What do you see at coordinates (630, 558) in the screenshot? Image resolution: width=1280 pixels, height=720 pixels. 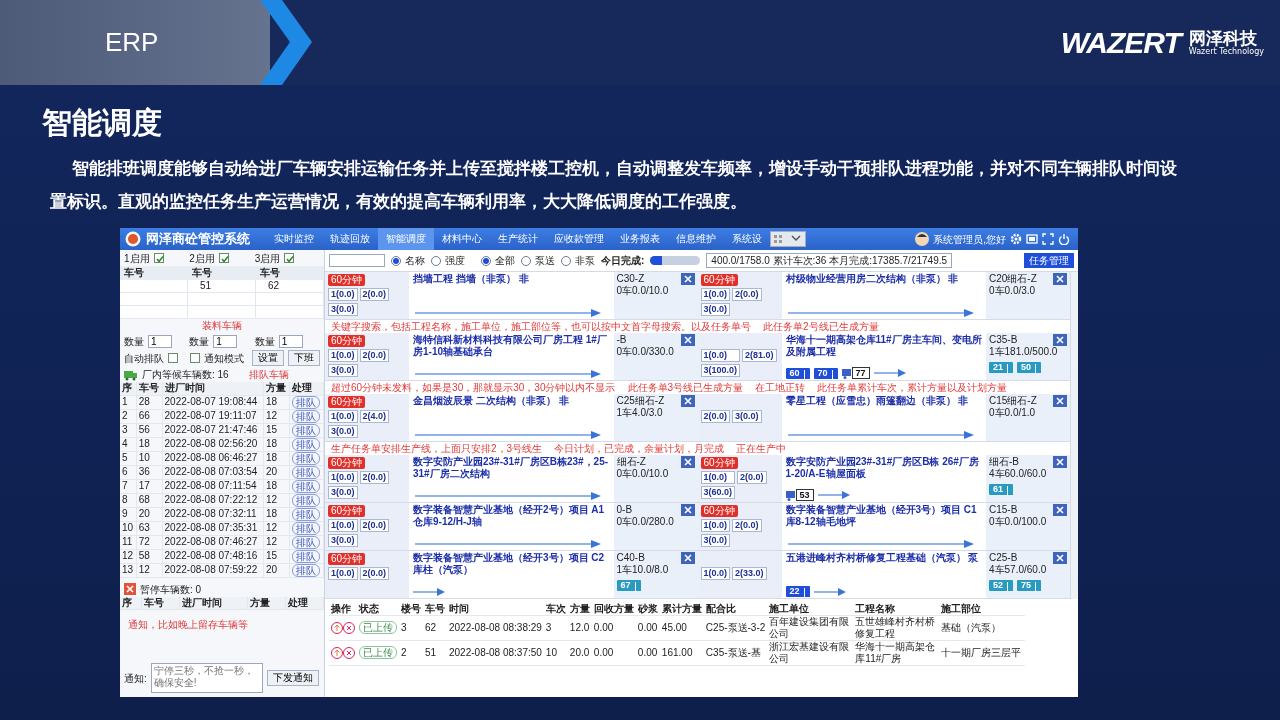 I see `mix-spec: C40-B` at bounding box center [630, 558].